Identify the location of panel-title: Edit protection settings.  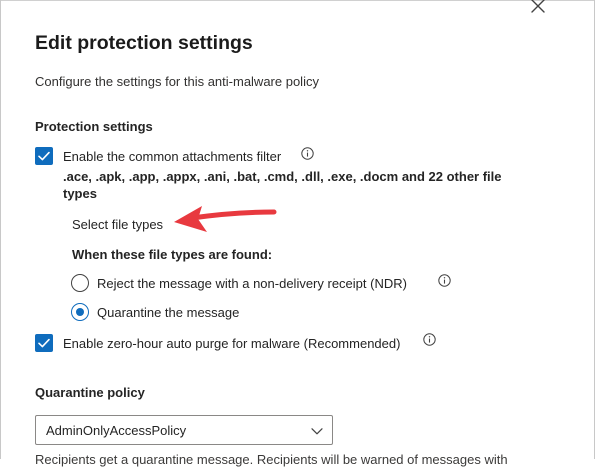
(144, 43).